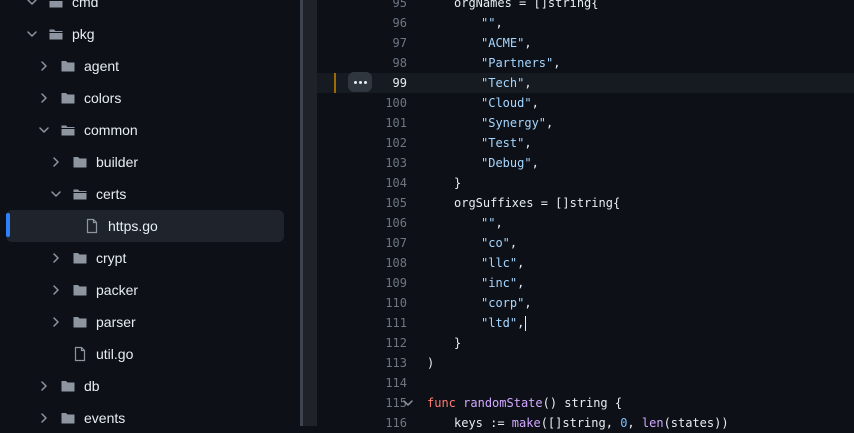 This screenshot has height=433, width=854. What do you see at coordinates (526, 323) in the screenshot?
I see `text-caret` at bounding box center [526, 323].